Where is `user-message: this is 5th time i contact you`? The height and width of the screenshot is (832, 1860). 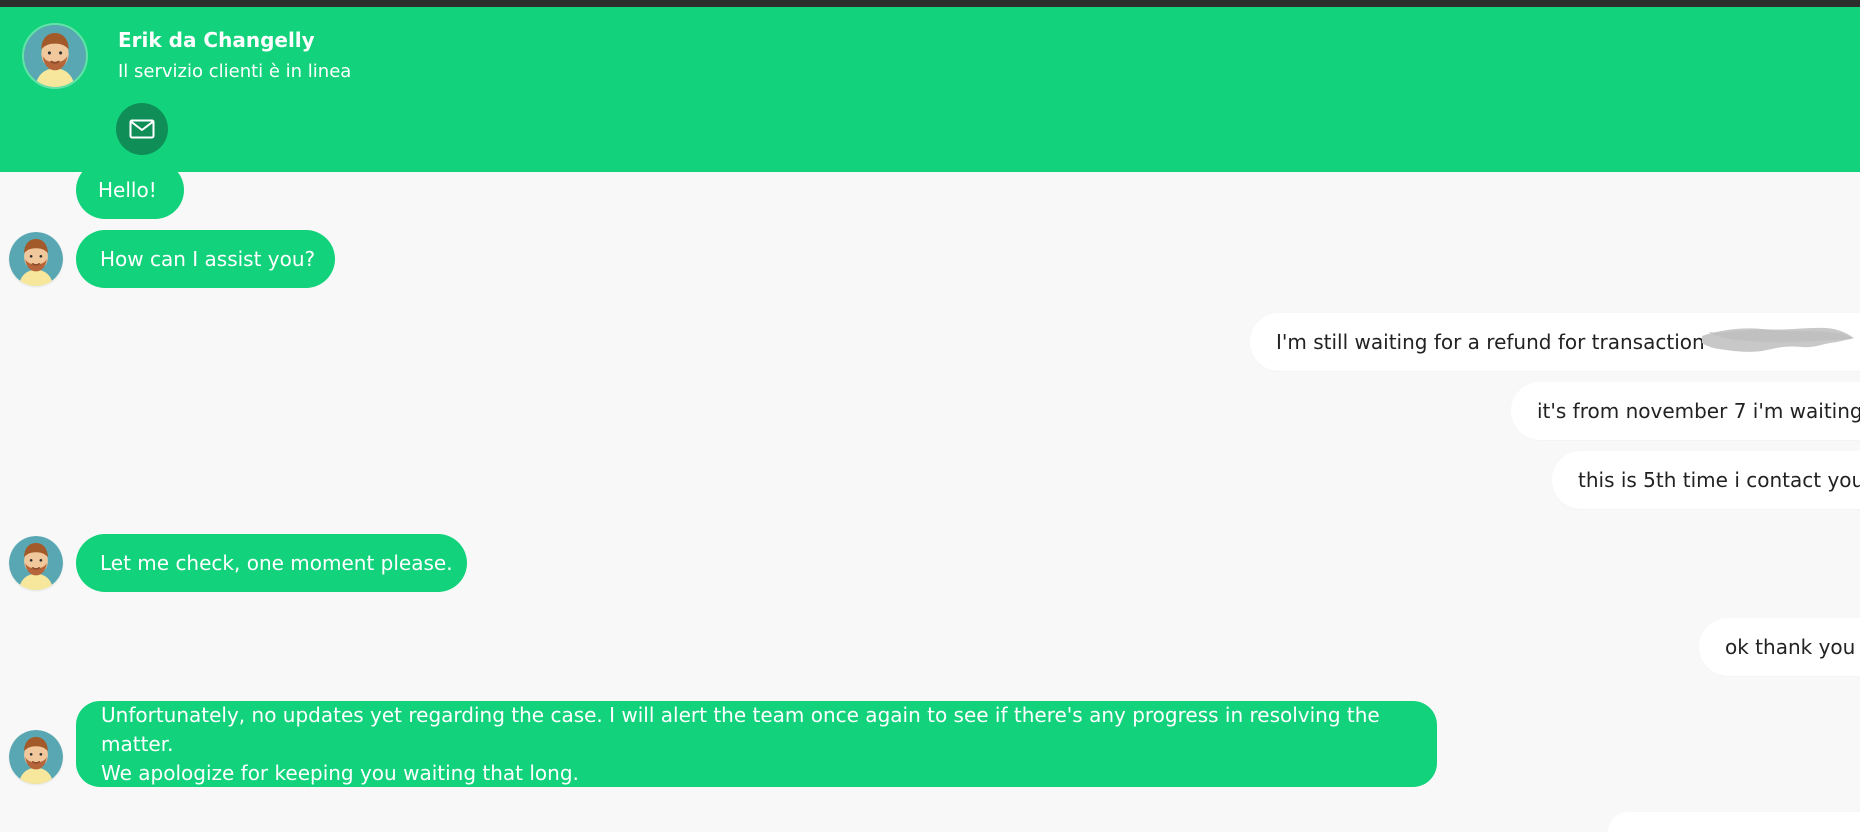 user-message: this is 5th time i contact you is located at coordinates (1706, 480).